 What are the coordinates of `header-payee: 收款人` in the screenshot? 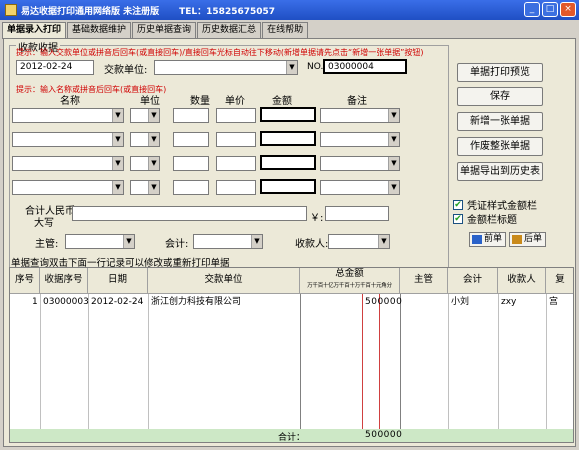 It's located at (522, 281).